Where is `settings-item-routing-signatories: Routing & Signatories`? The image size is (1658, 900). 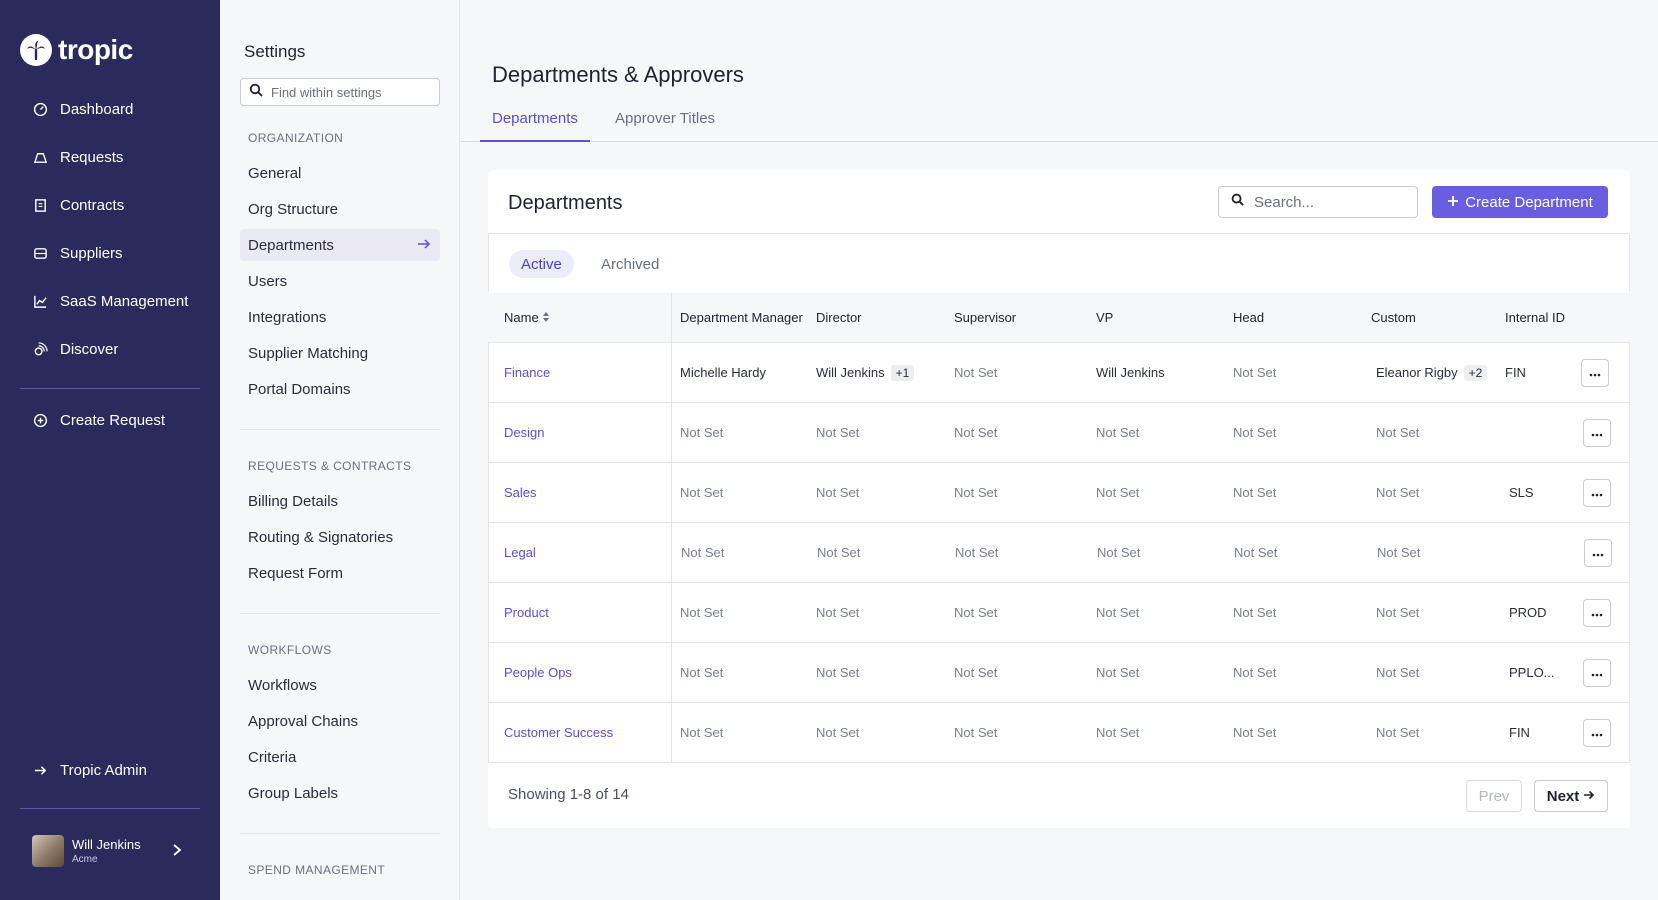 settings-item-routing-signatories: Routing & Signatories is located at coordinates (340, 537).